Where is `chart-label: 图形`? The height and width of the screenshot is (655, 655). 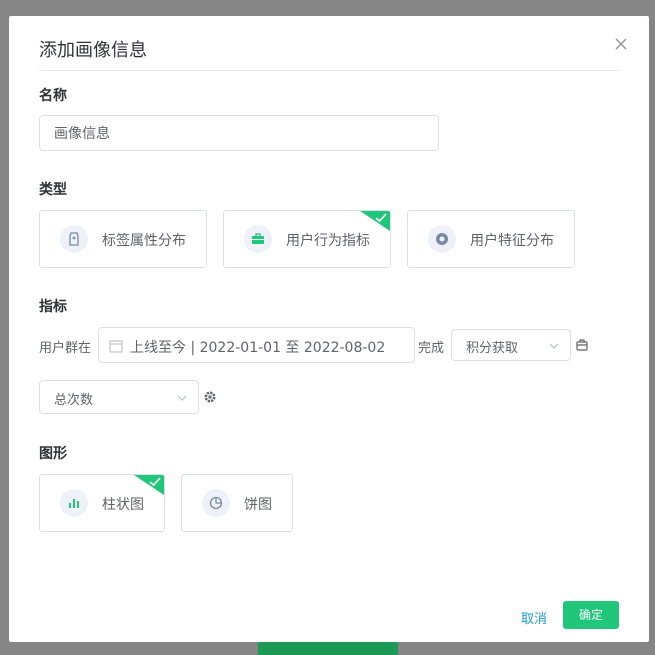
chart-label: 图形 is located at coordinates (53, 454).